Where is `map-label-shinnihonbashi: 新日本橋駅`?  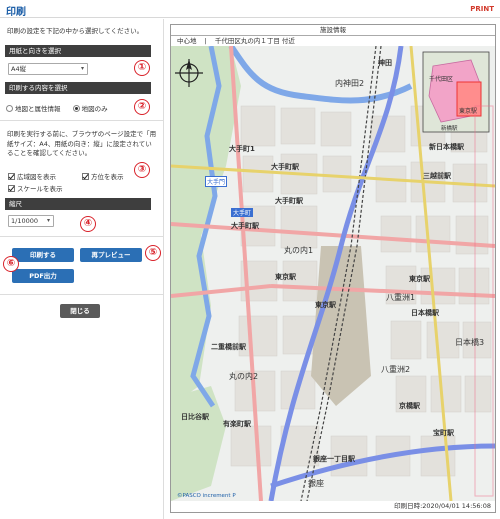
map-label-shinnihonbashi: 新日本橋駅 is located at coordinates (446, 147).